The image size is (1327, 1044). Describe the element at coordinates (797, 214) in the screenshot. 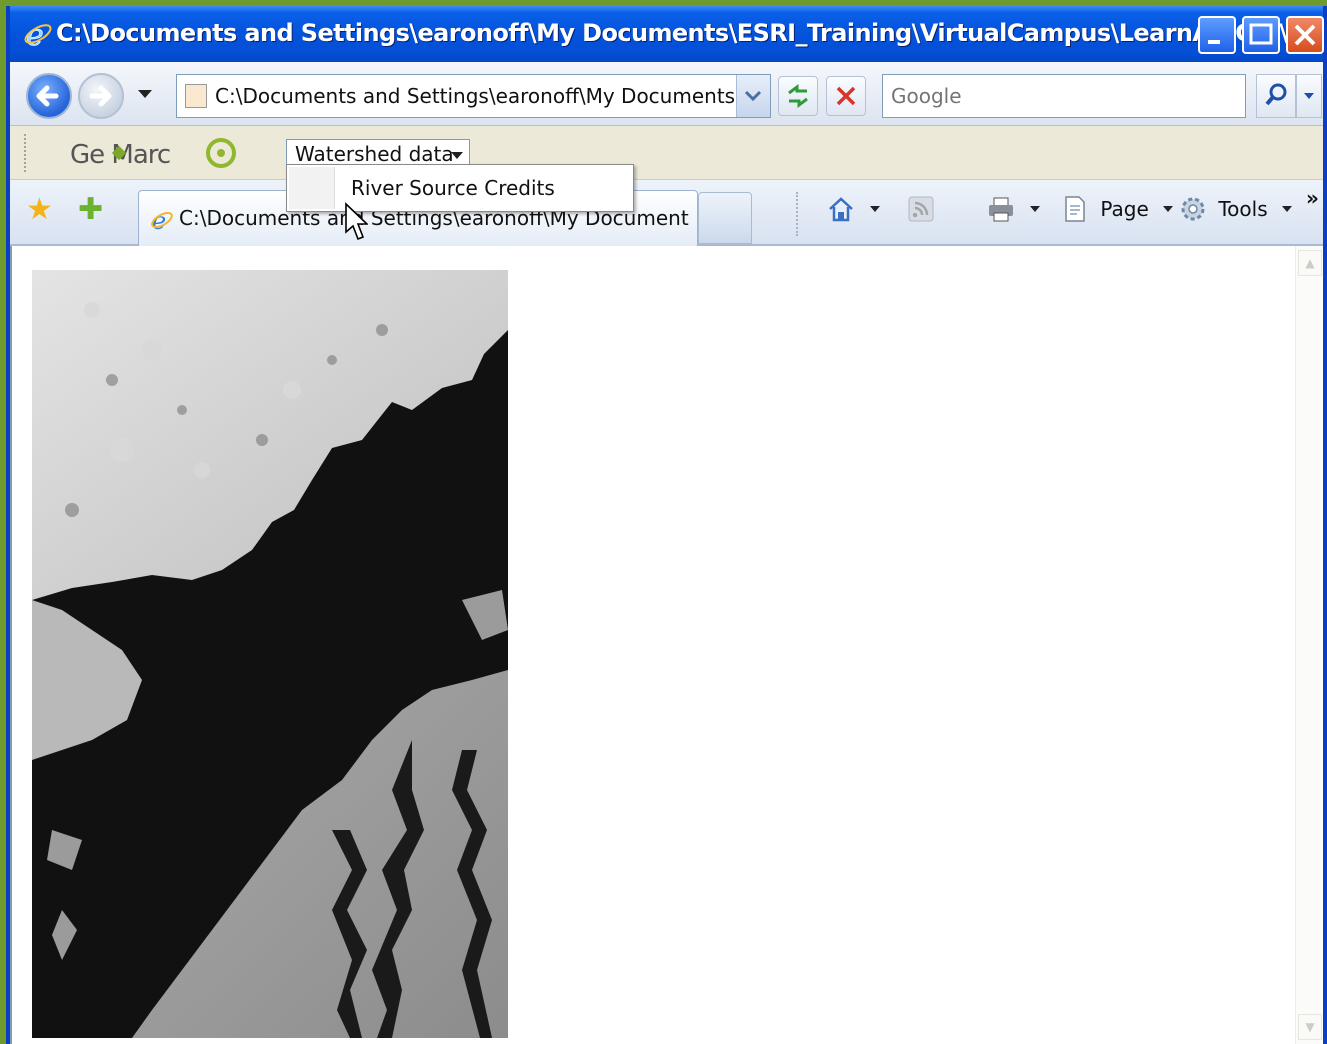

I see `toolbar-separator` at that location.